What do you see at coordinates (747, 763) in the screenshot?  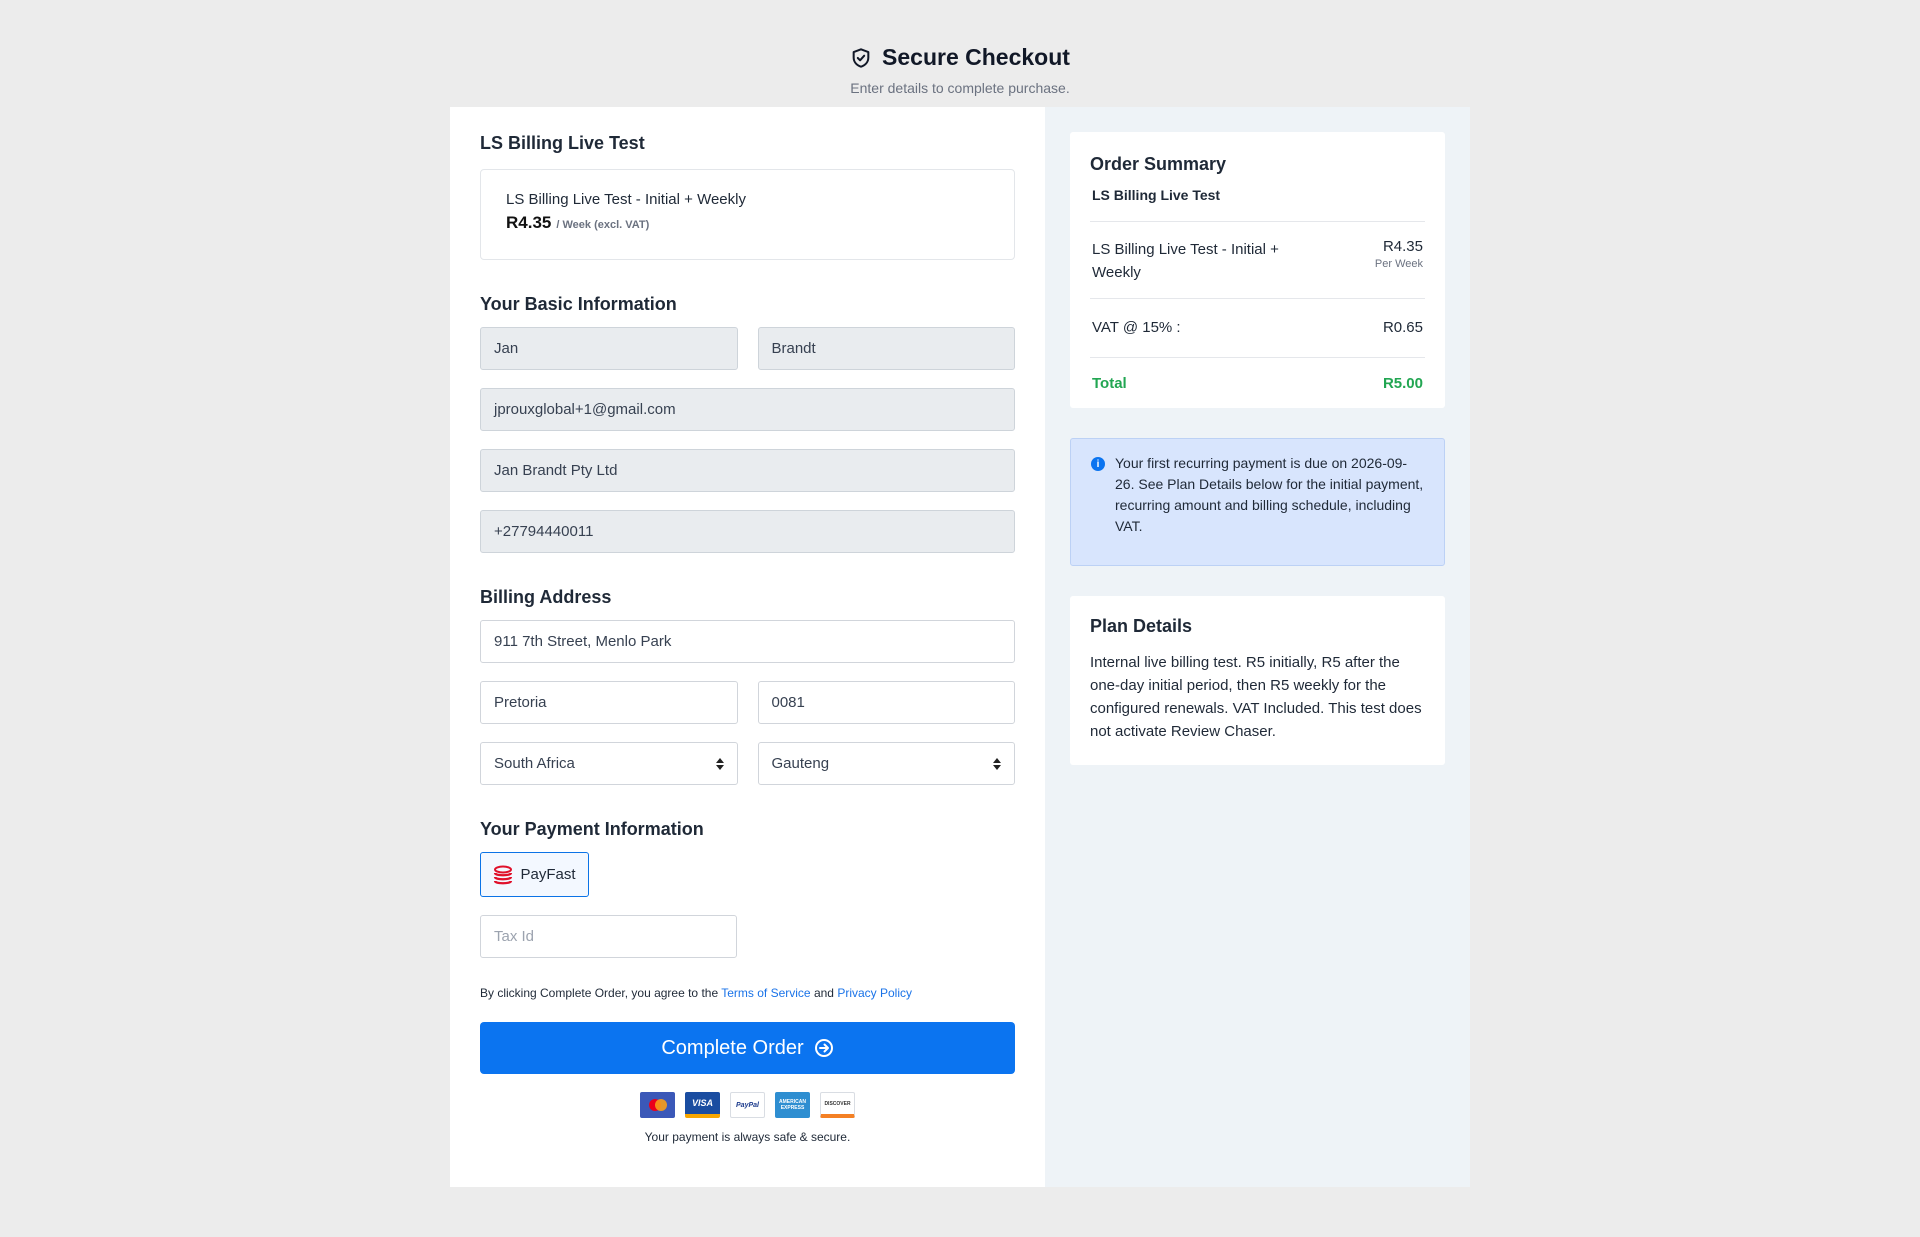 I see `country-state-row: South Africa Gauteng` at bounding box center [747, 763].